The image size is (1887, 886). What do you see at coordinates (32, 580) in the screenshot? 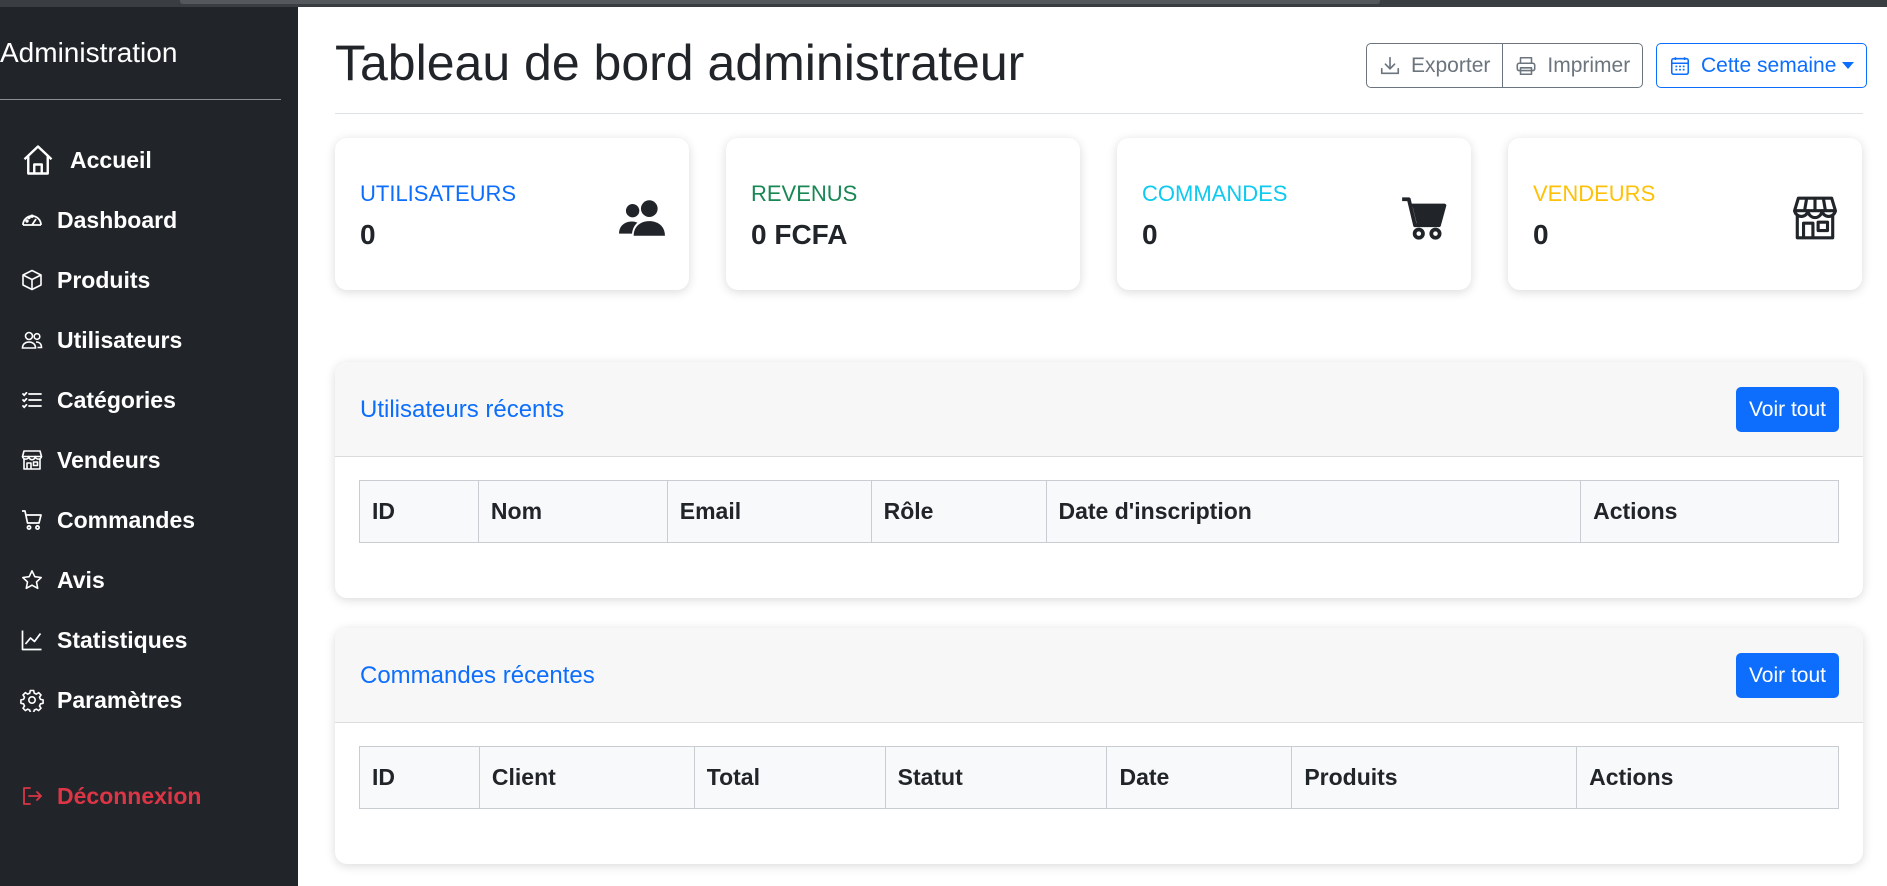
I see `star-icon` at bounding box center [32, 580].